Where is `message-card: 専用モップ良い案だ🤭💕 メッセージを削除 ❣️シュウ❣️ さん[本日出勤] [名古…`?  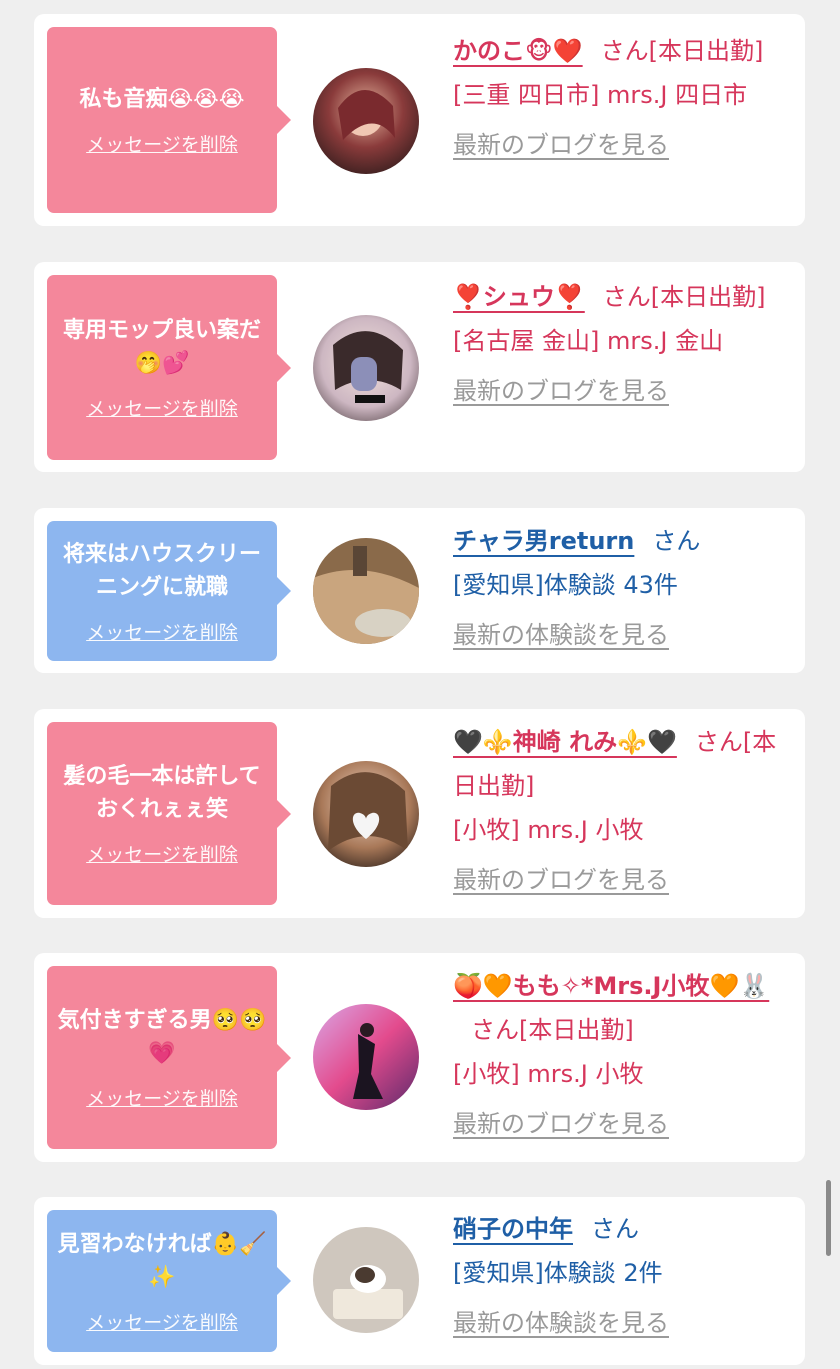 message-card: 専用モップ良い案だ🤭💕 メッセージを削除 ❣️シュウ❣️ さん[本日出勤] [名古… is located at coordinates (419, 367).